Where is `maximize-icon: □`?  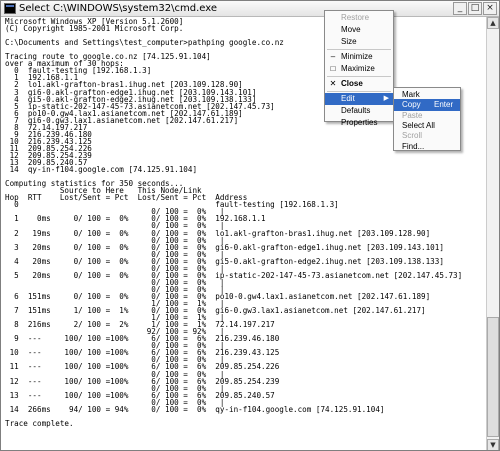 maximize-icon: □ is located at coordinates (333, 68).